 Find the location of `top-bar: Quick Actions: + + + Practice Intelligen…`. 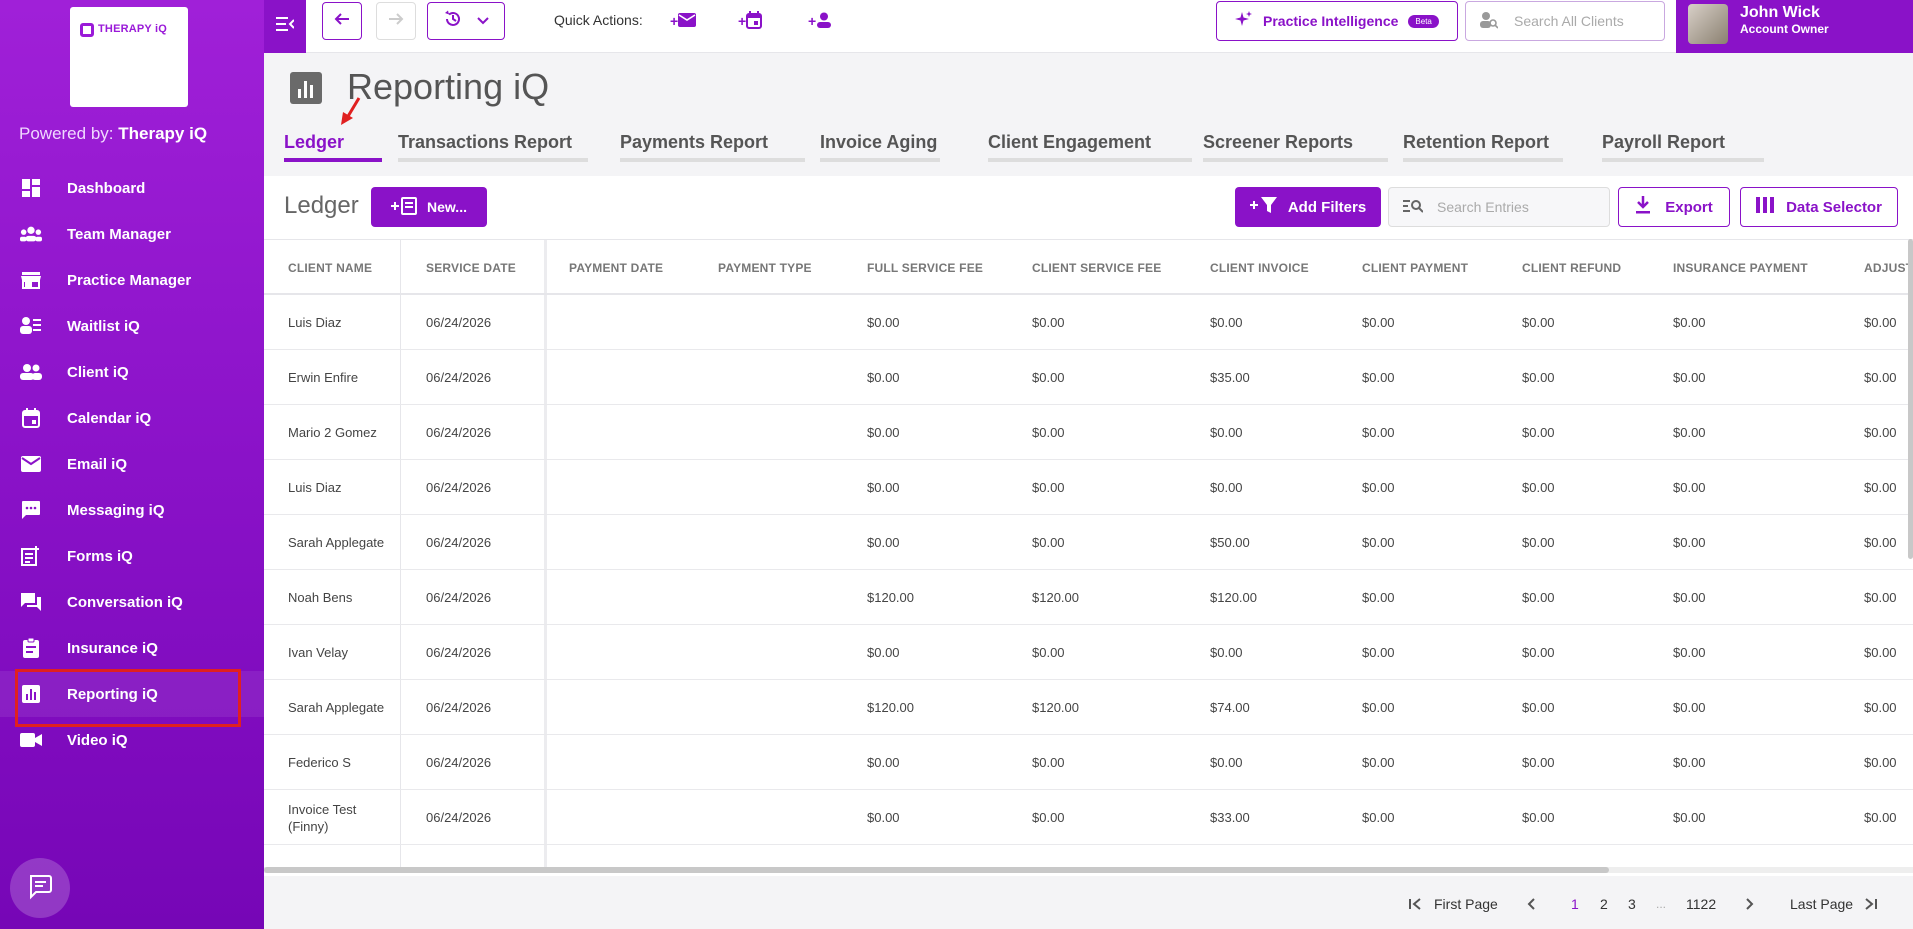

top-bar: Quick Actions: + + + Practice Intelligen… is located at coordinates (1088, 26).